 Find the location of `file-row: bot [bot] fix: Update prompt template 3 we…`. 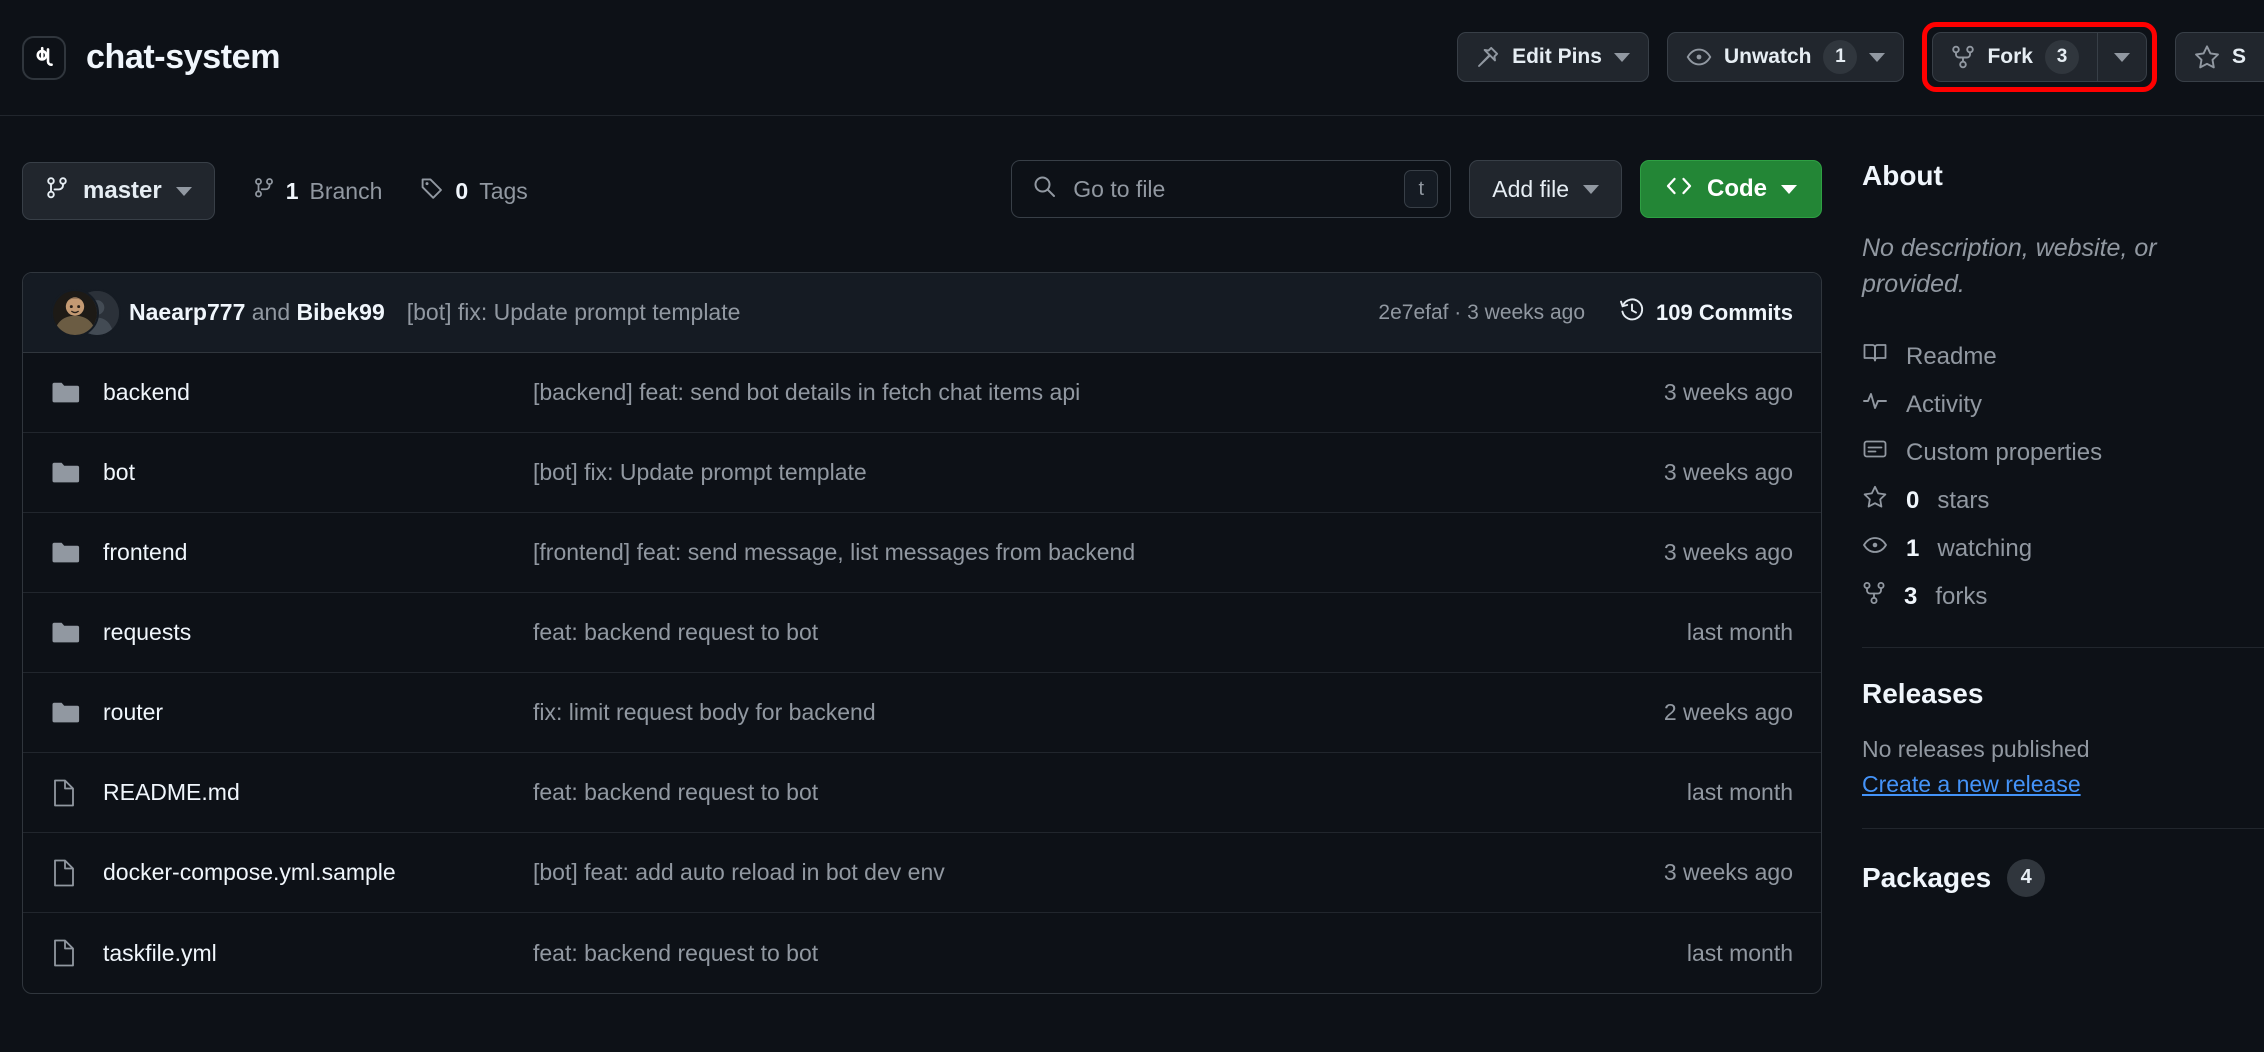

file-row: bot [bot] fix: Update prompt template 3 we… is located at coordinates (922, 473).